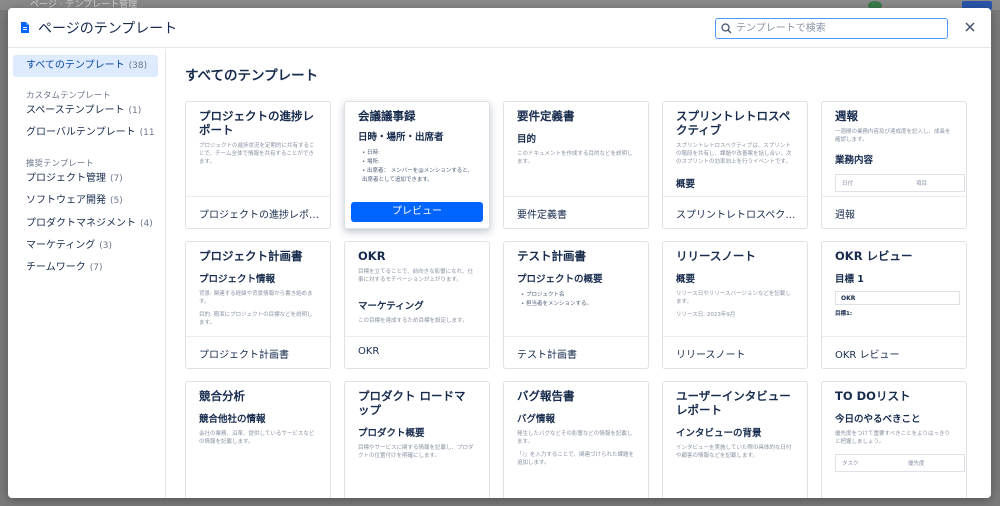 The height and width of the screenshot is (506, 1000). I want to click on gallery-title: すべてのテンプレート, so click(252, 76).